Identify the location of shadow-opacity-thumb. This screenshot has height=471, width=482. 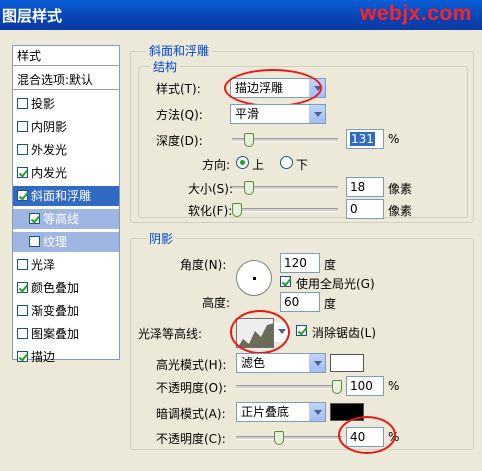
(279, 438).